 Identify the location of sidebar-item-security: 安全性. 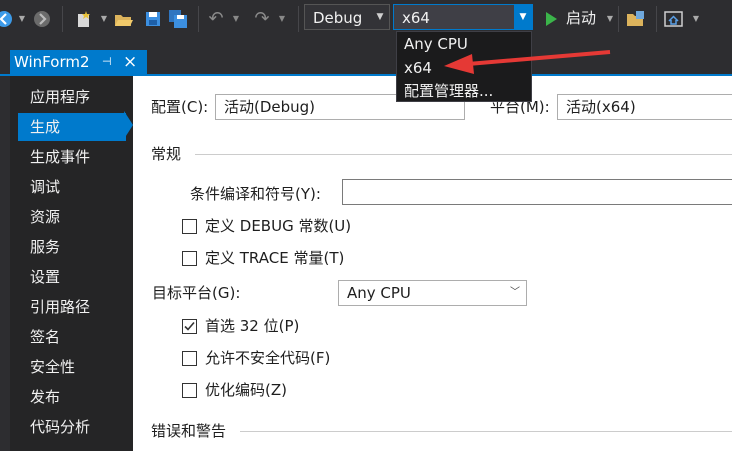
(72, 367).